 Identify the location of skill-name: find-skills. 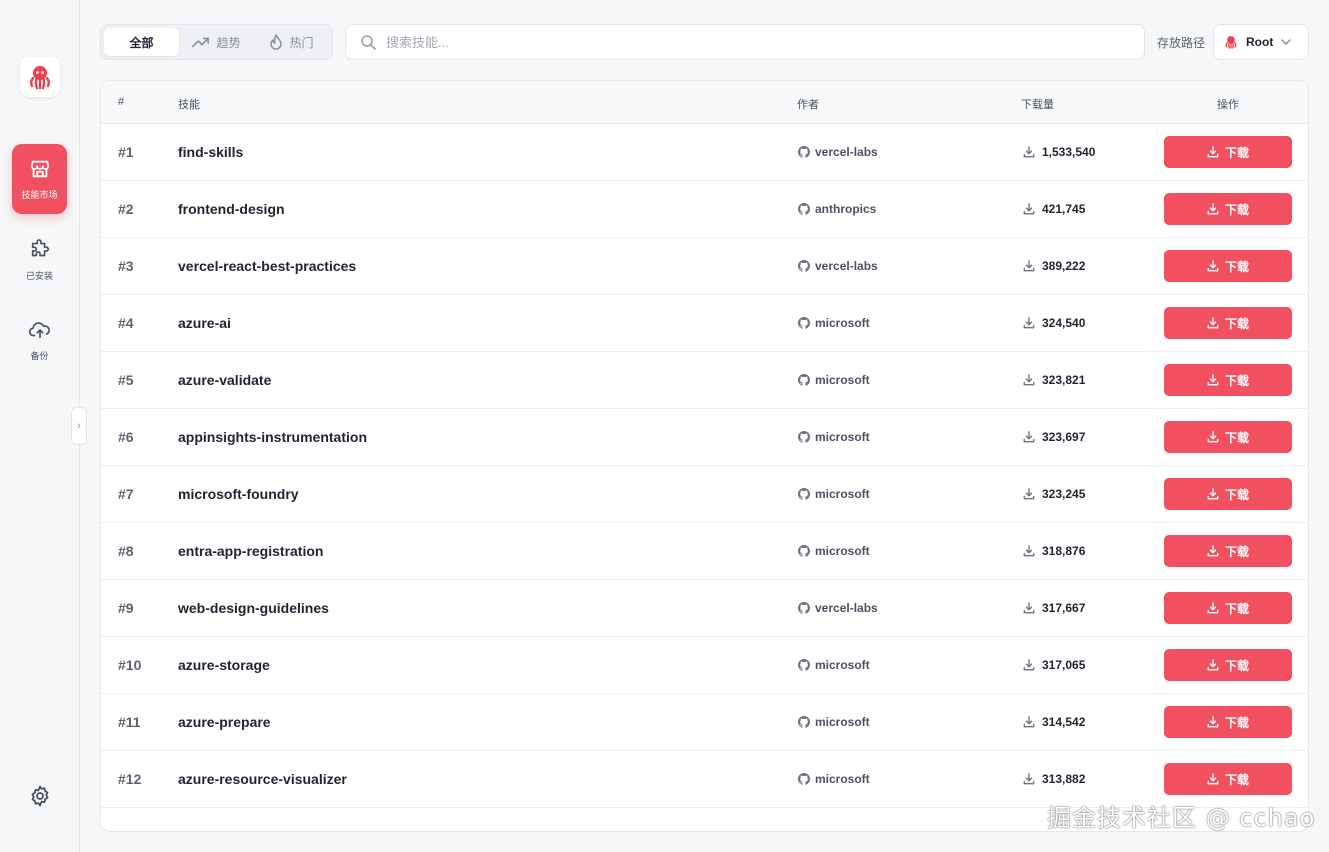
(210, 152).